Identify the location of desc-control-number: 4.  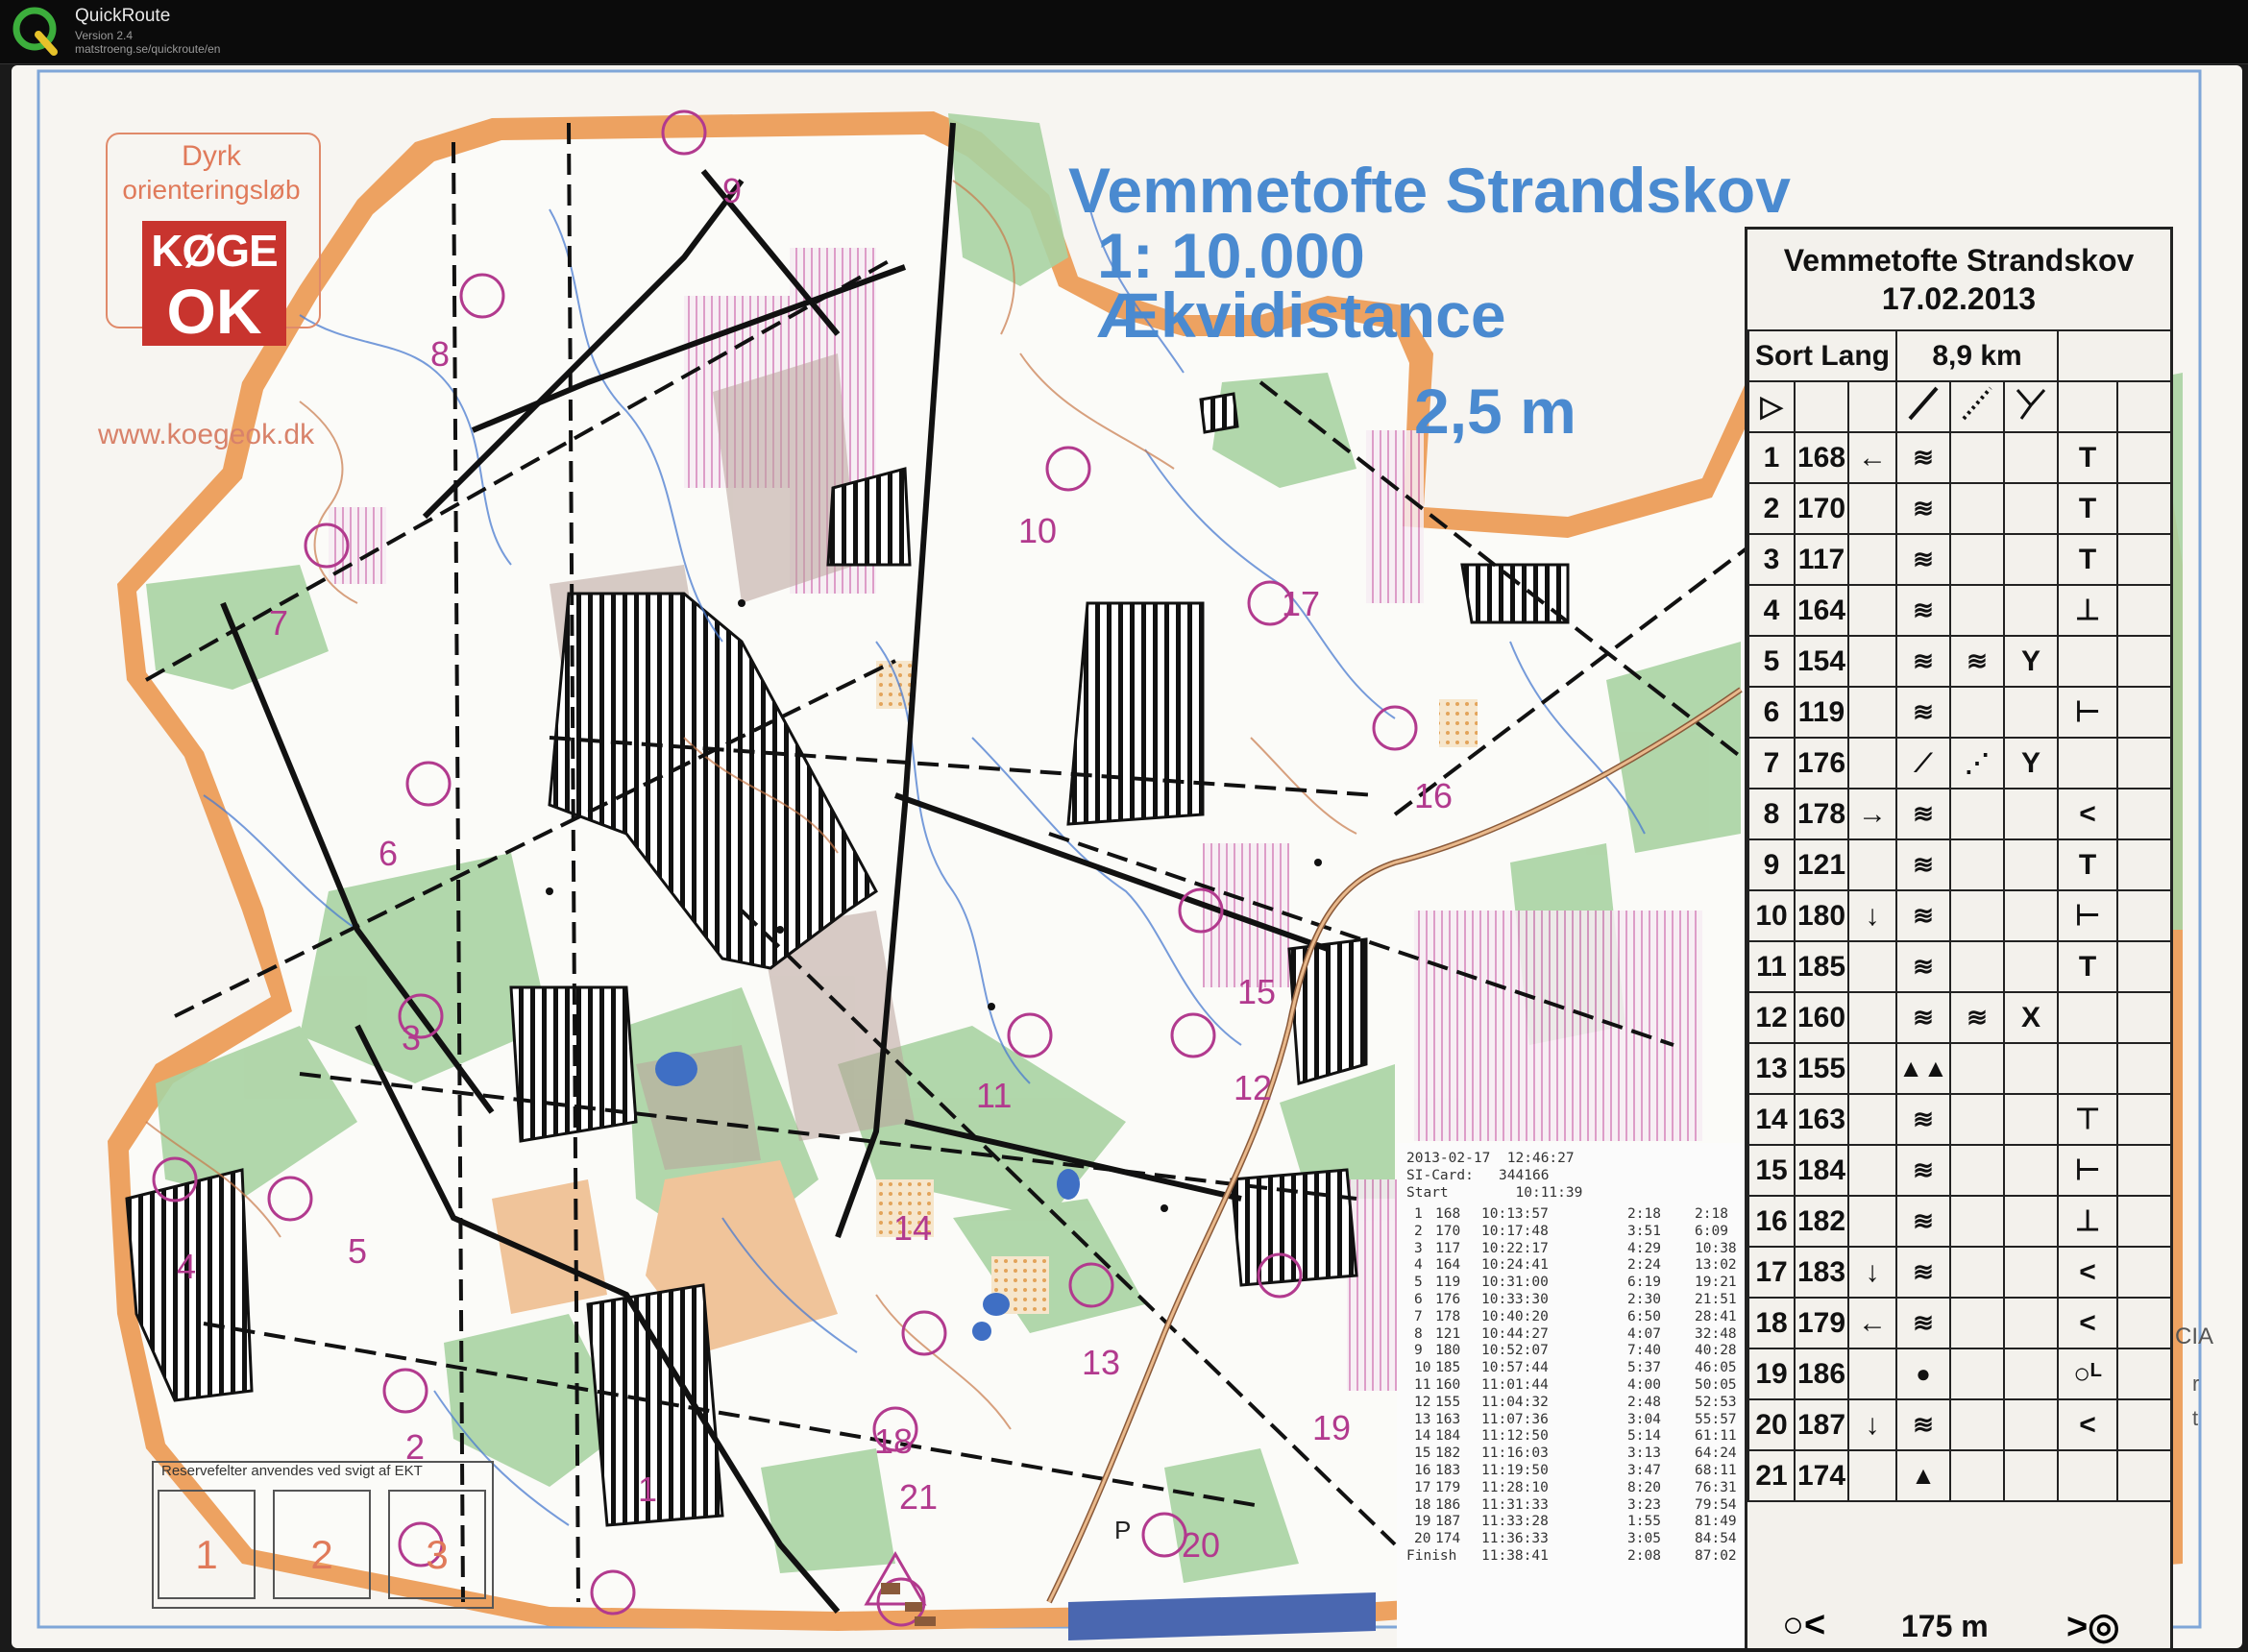
(1771, 610).